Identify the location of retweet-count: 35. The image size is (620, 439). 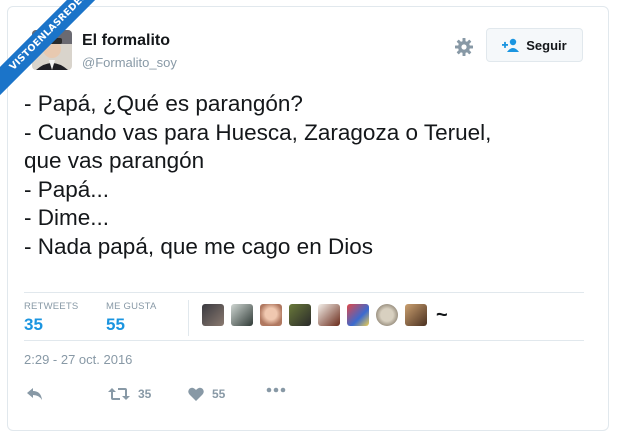
(145, 394).